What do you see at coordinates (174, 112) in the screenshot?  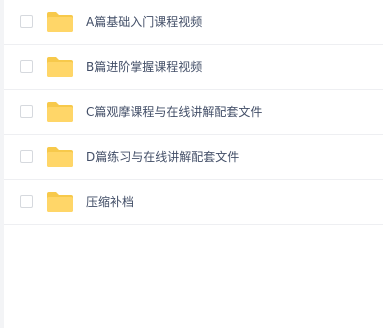 I see `file-name: C篇观摩课程与在线讲解配套文件` at bounding box center [174, 112].